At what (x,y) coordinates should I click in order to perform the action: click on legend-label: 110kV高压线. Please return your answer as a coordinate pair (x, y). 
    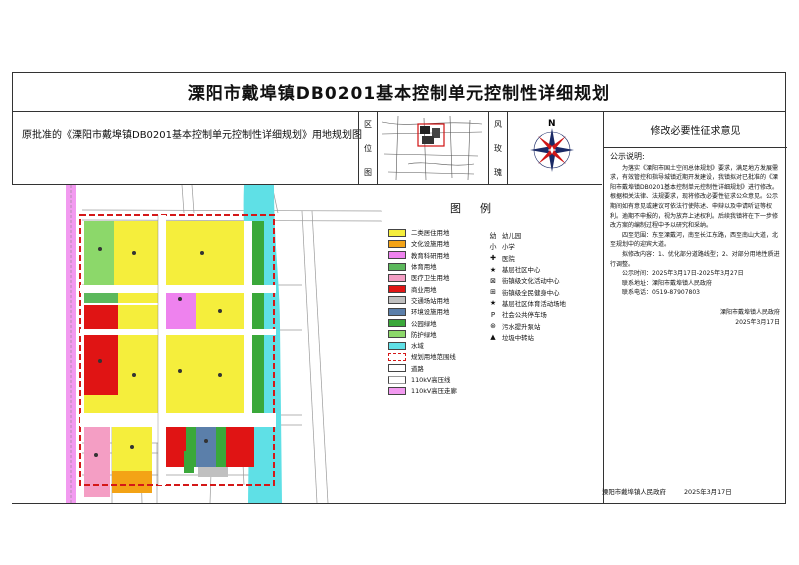
    Looking at the image, I should click on (431, 380).